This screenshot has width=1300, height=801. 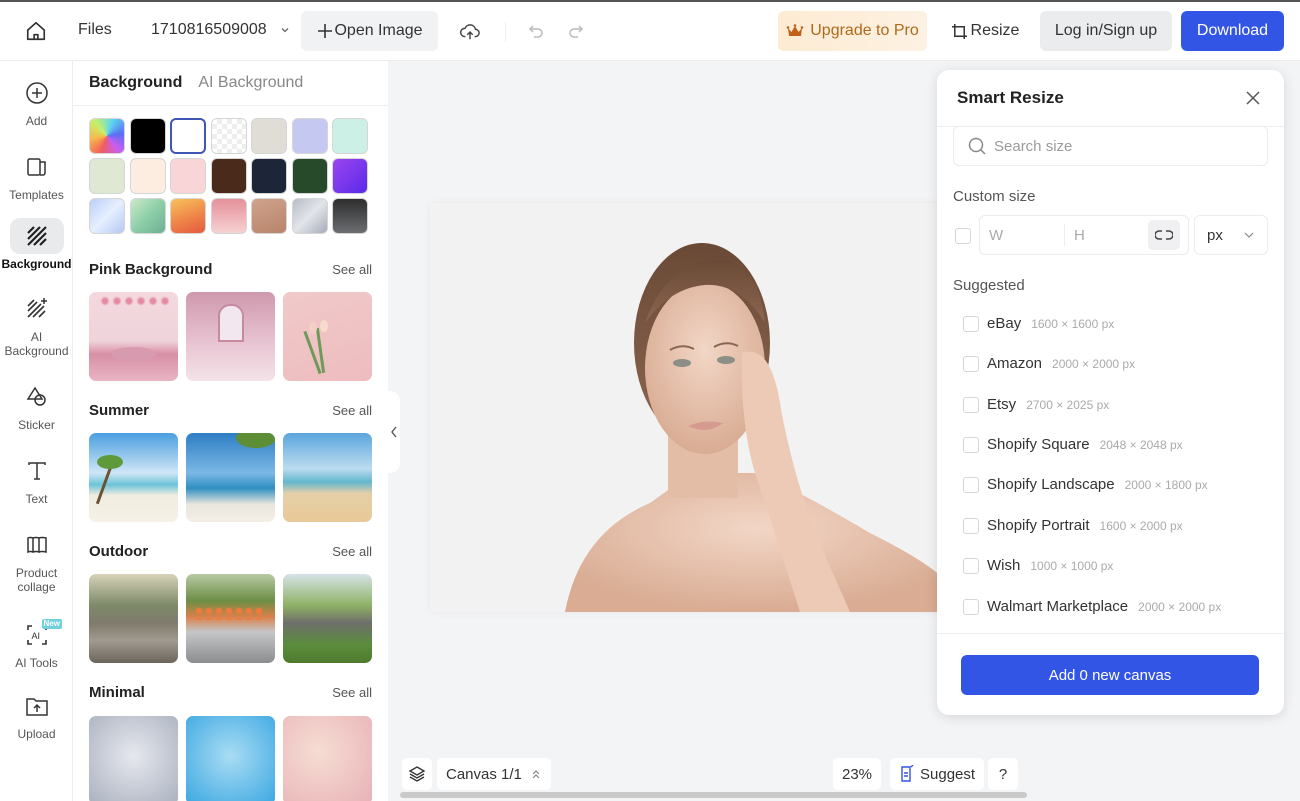 What do you see at coordinates (369, 31) in the screenshot?
I see `open-image-button: Open Image` at bounding box center [369, 31].